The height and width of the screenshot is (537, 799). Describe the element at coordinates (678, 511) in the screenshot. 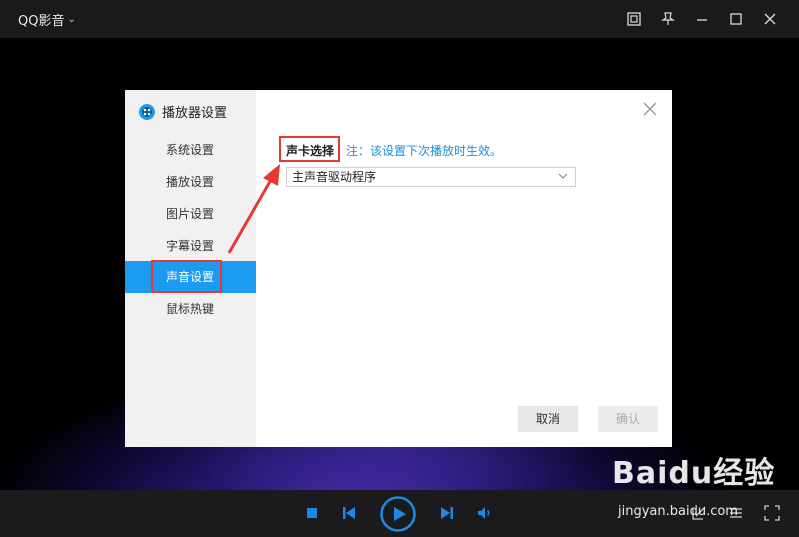

I see `watermark-url: jingyan.baidu.com` at that location.